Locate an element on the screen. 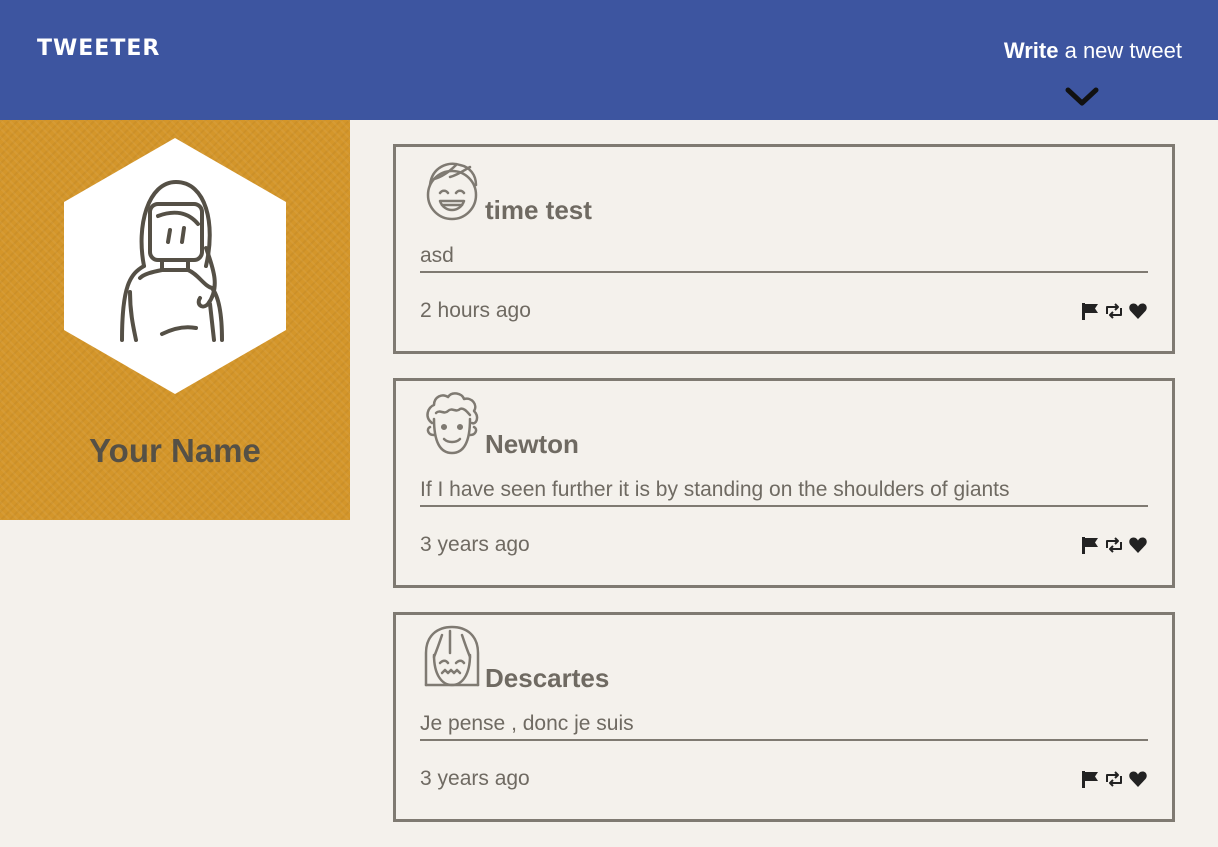  profile-avatar is located at coordinates (175, 266).